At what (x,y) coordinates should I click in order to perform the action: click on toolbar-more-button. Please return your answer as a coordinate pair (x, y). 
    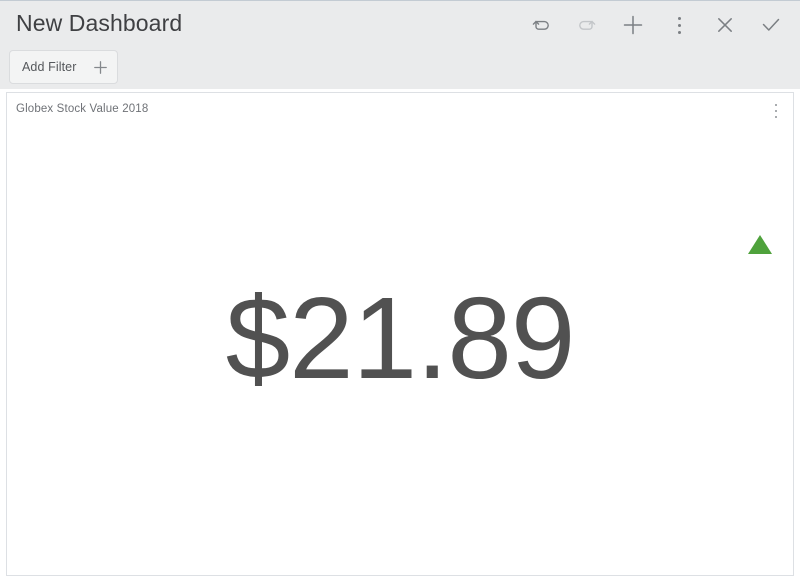
    Looking at the image, I should click on (679, 25).